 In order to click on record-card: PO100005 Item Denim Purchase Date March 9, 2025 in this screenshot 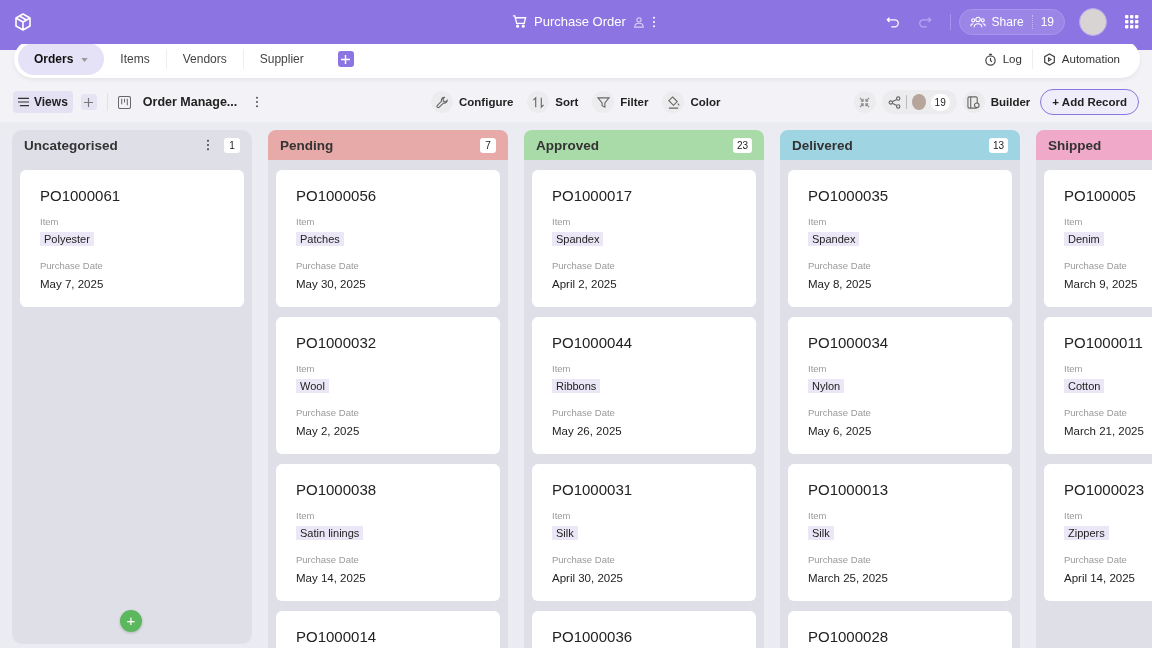, I will do `click(1098, 238)`.